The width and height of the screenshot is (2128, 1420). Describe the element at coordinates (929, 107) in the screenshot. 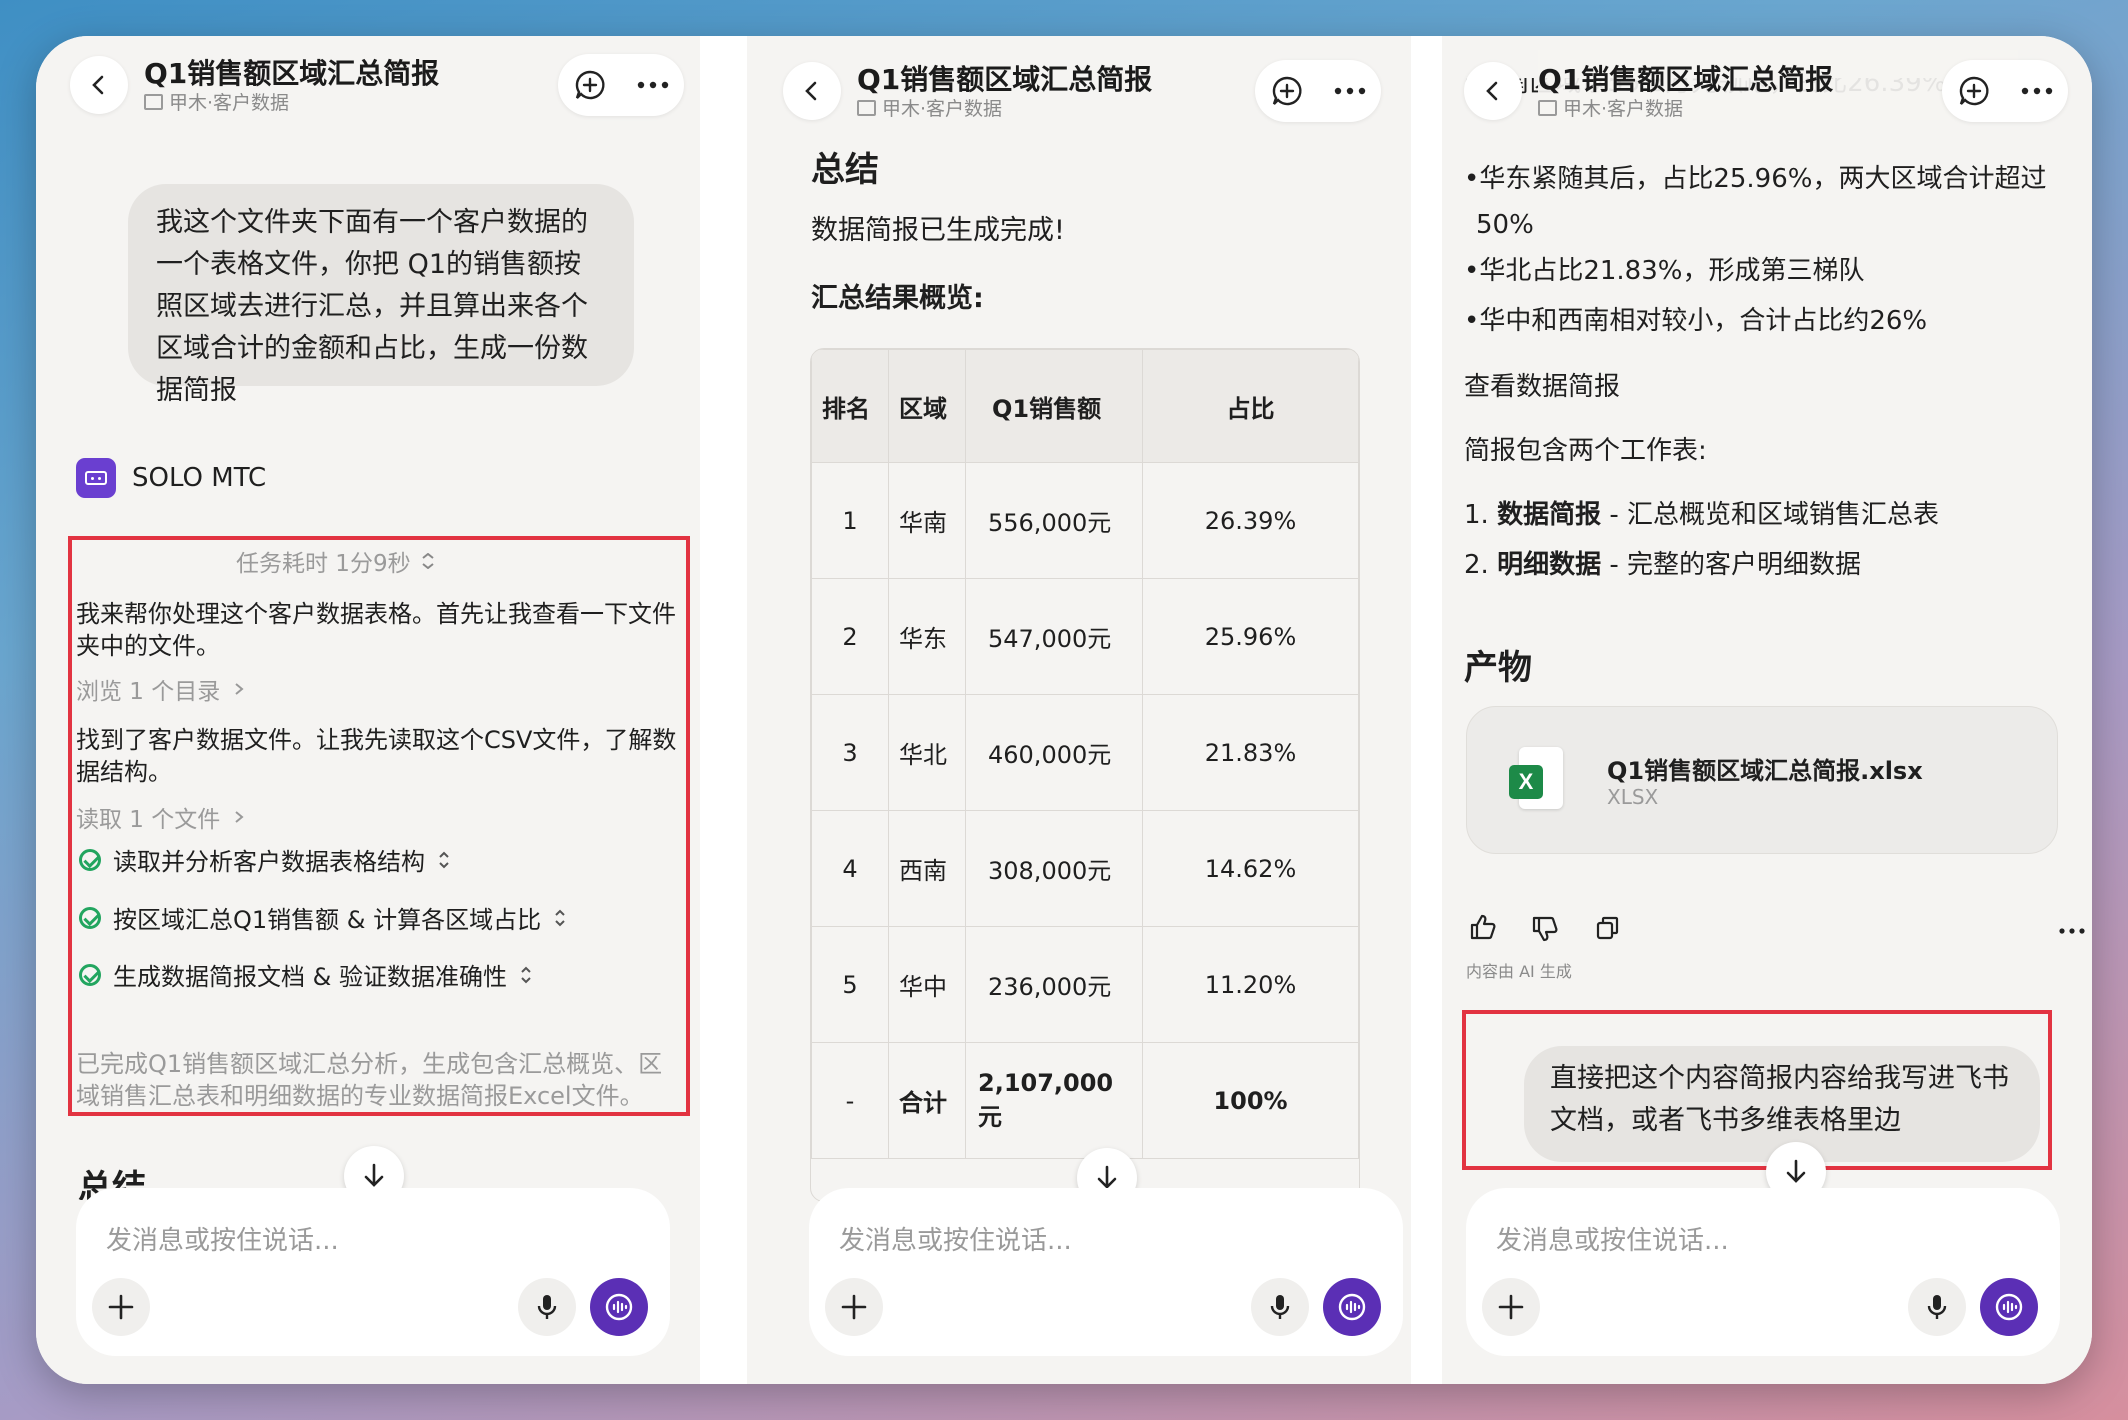

I see `folder-path: 甲木·客户数据` at that location.